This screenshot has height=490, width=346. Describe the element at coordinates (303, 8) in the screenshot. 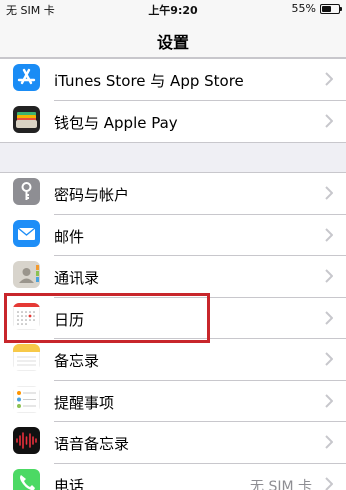

I see `battery-percent: 55%` at that location.